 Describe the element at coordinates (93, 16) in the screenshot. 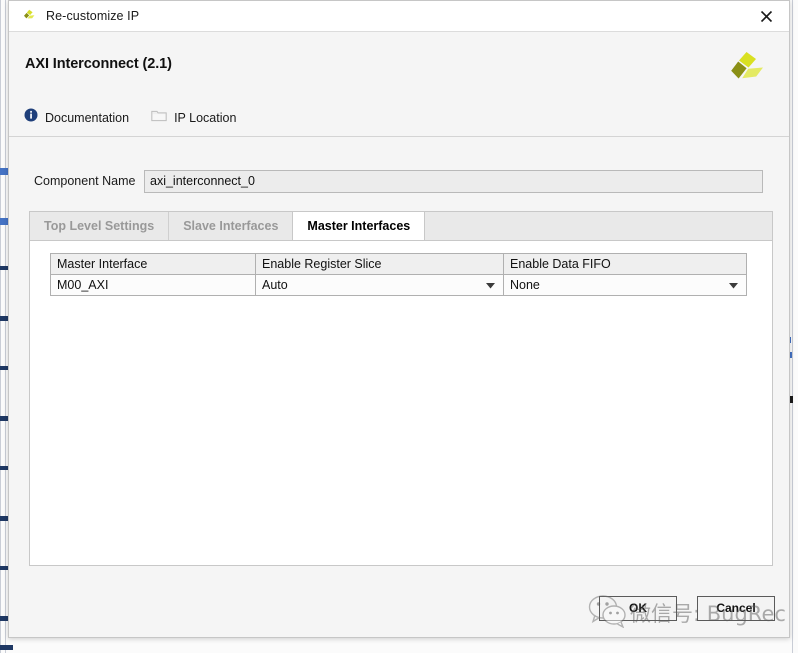

I see `dialog-title: Re-customize IP` at that location.